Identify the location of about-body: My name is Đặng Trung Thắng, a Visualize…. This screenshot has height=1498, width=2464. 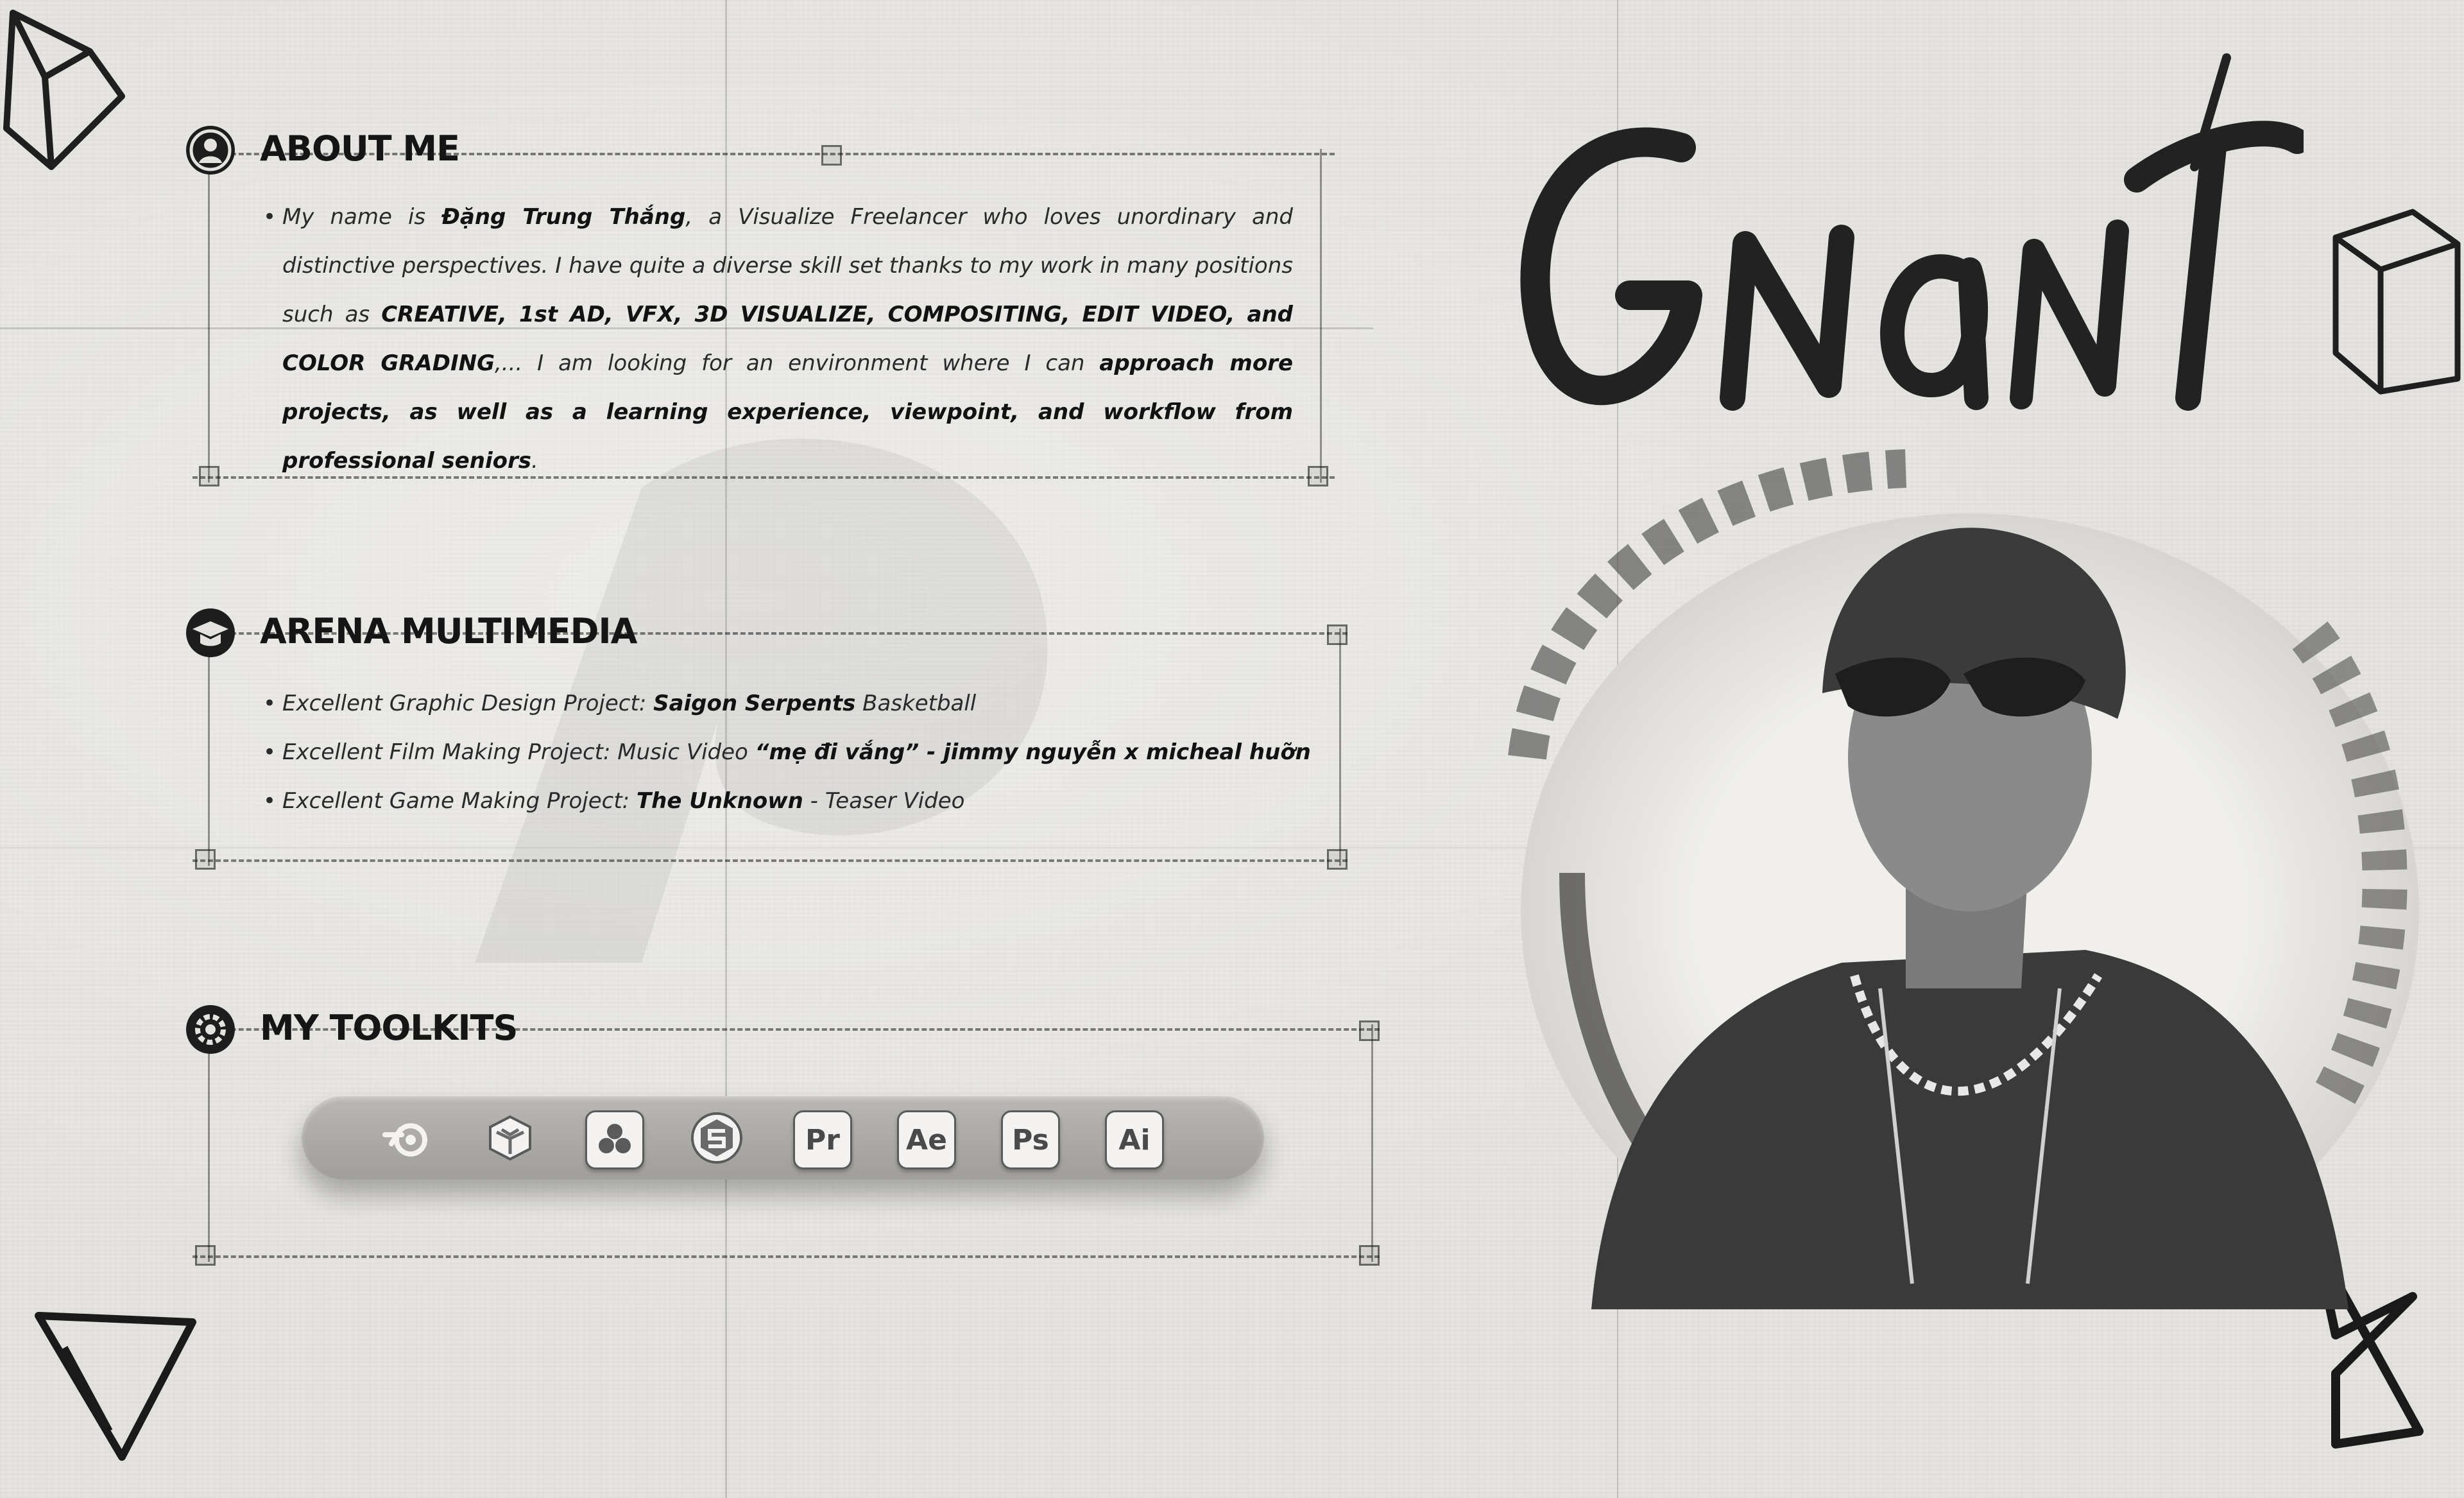
(778, 339).